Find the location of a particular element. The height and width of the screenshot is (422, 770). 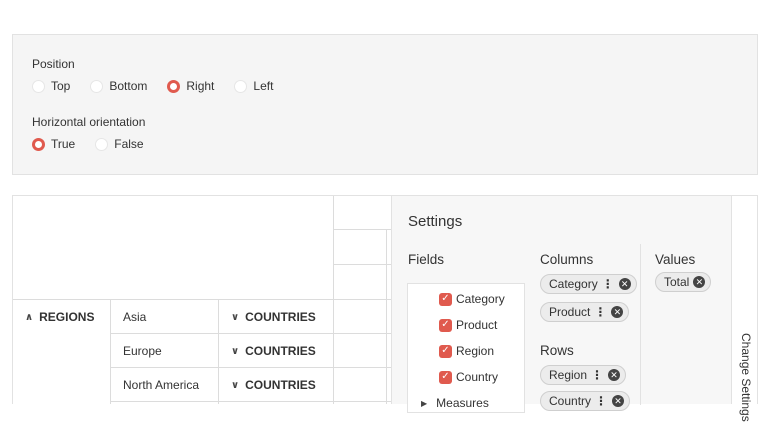

radio-position-right: Right is located at coordinates (190, 86).